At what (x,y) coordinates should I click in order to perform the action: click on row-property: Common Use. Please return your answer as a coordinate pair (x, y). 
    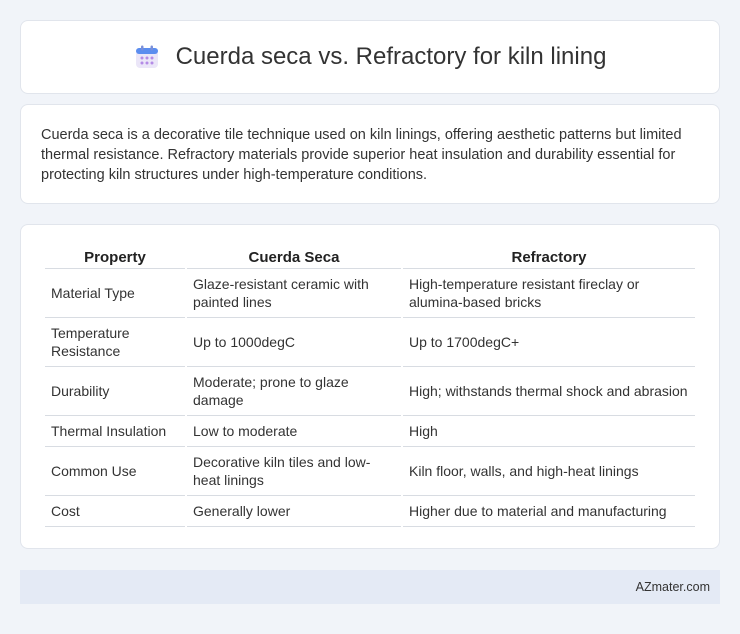
    Looking at the image, I should click on (115, 471).